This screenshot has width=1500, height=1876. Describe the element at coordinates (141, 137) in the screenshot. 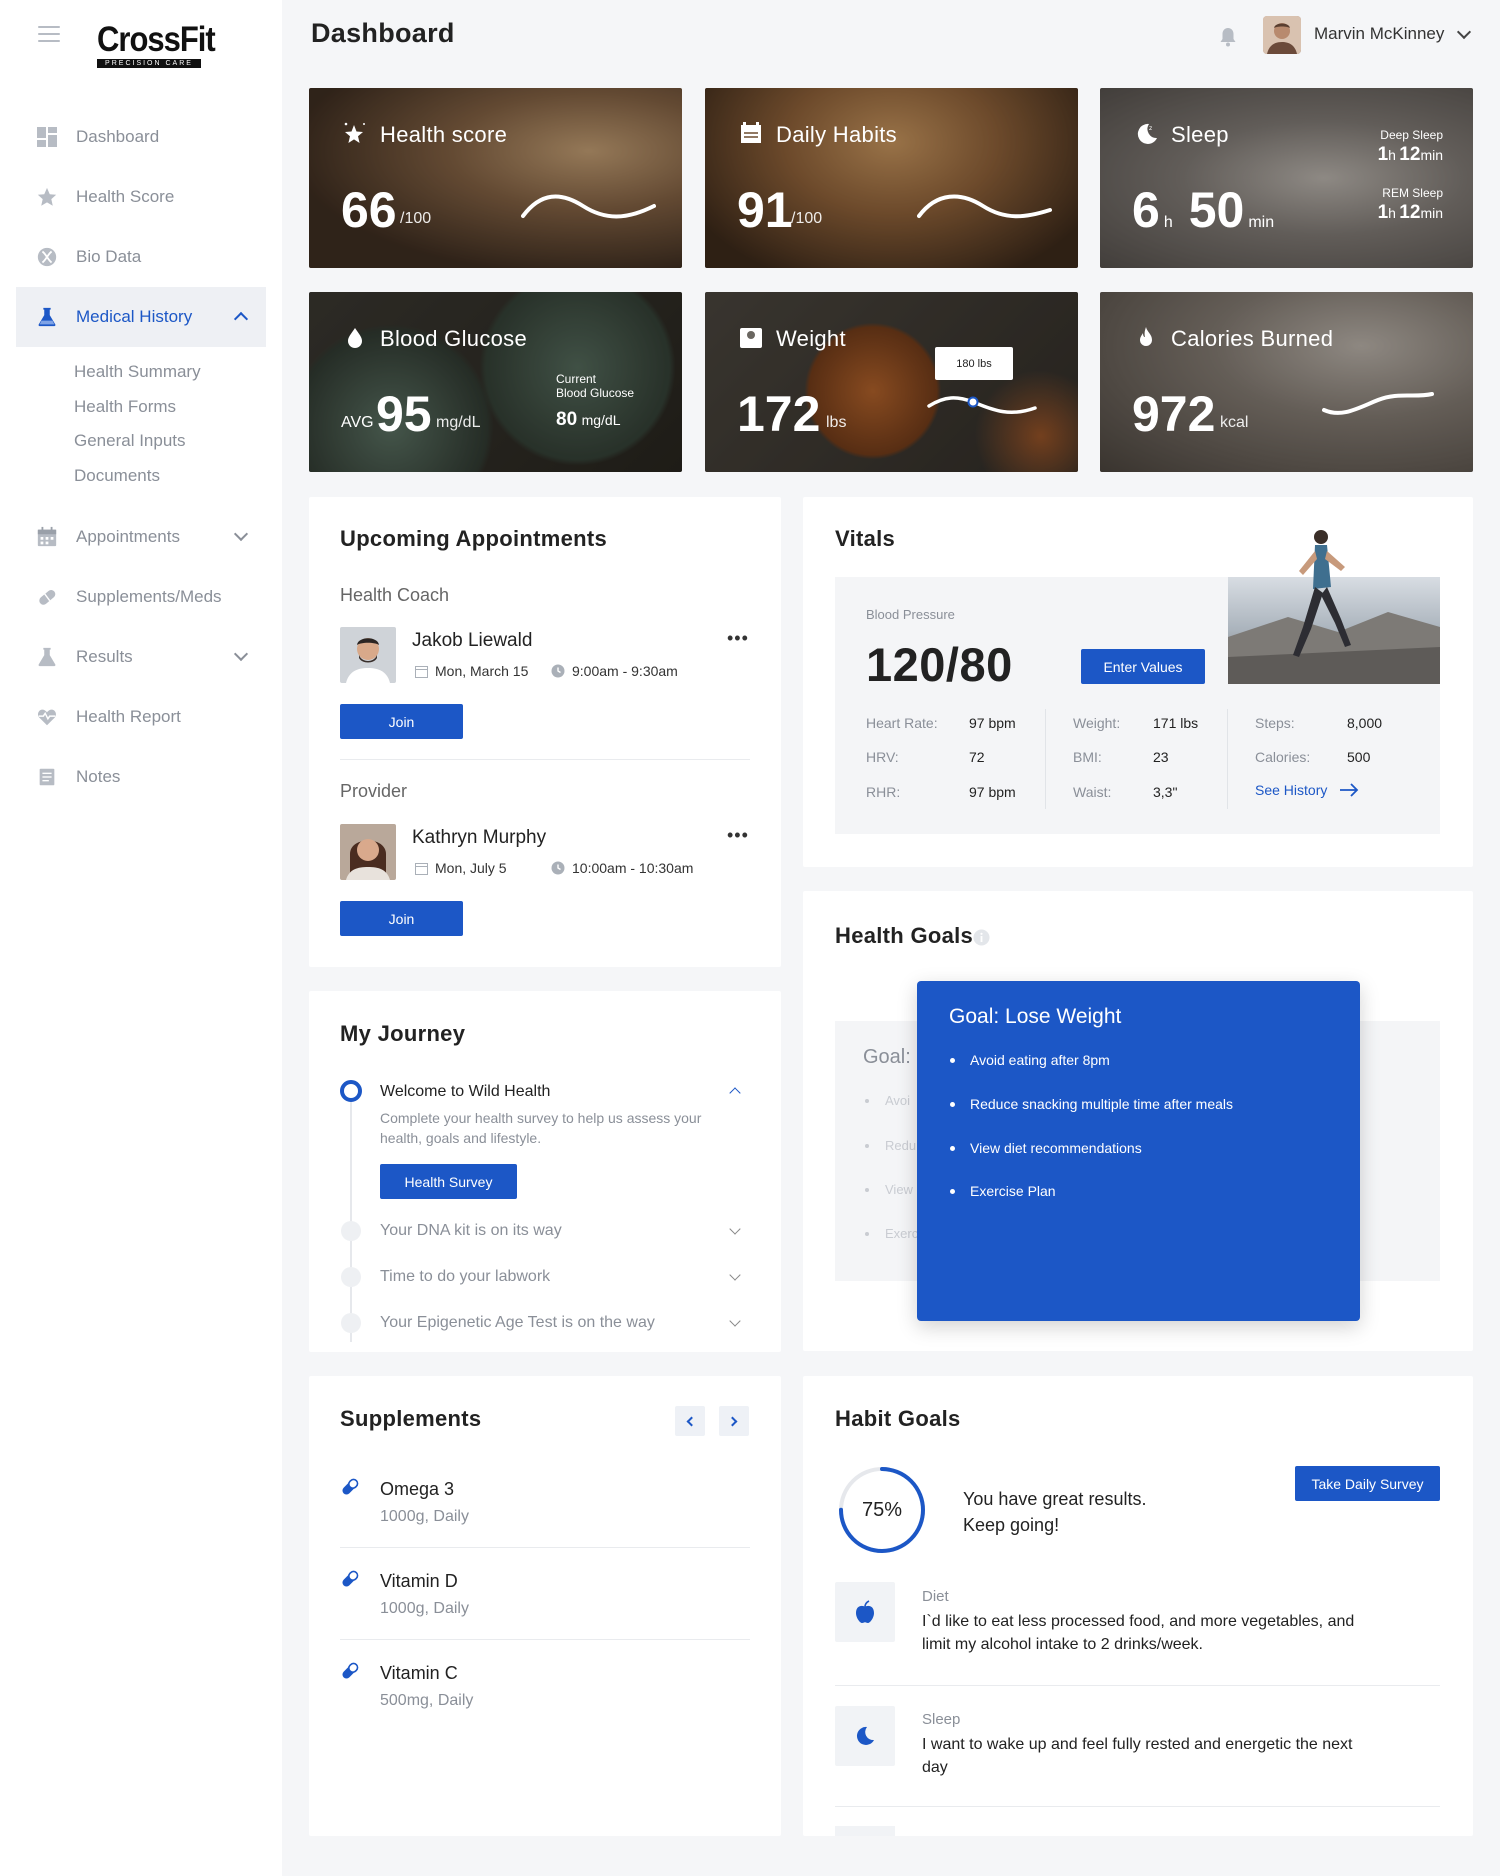

I see `sidebar-item-dashboard: Dashboard` at that location.